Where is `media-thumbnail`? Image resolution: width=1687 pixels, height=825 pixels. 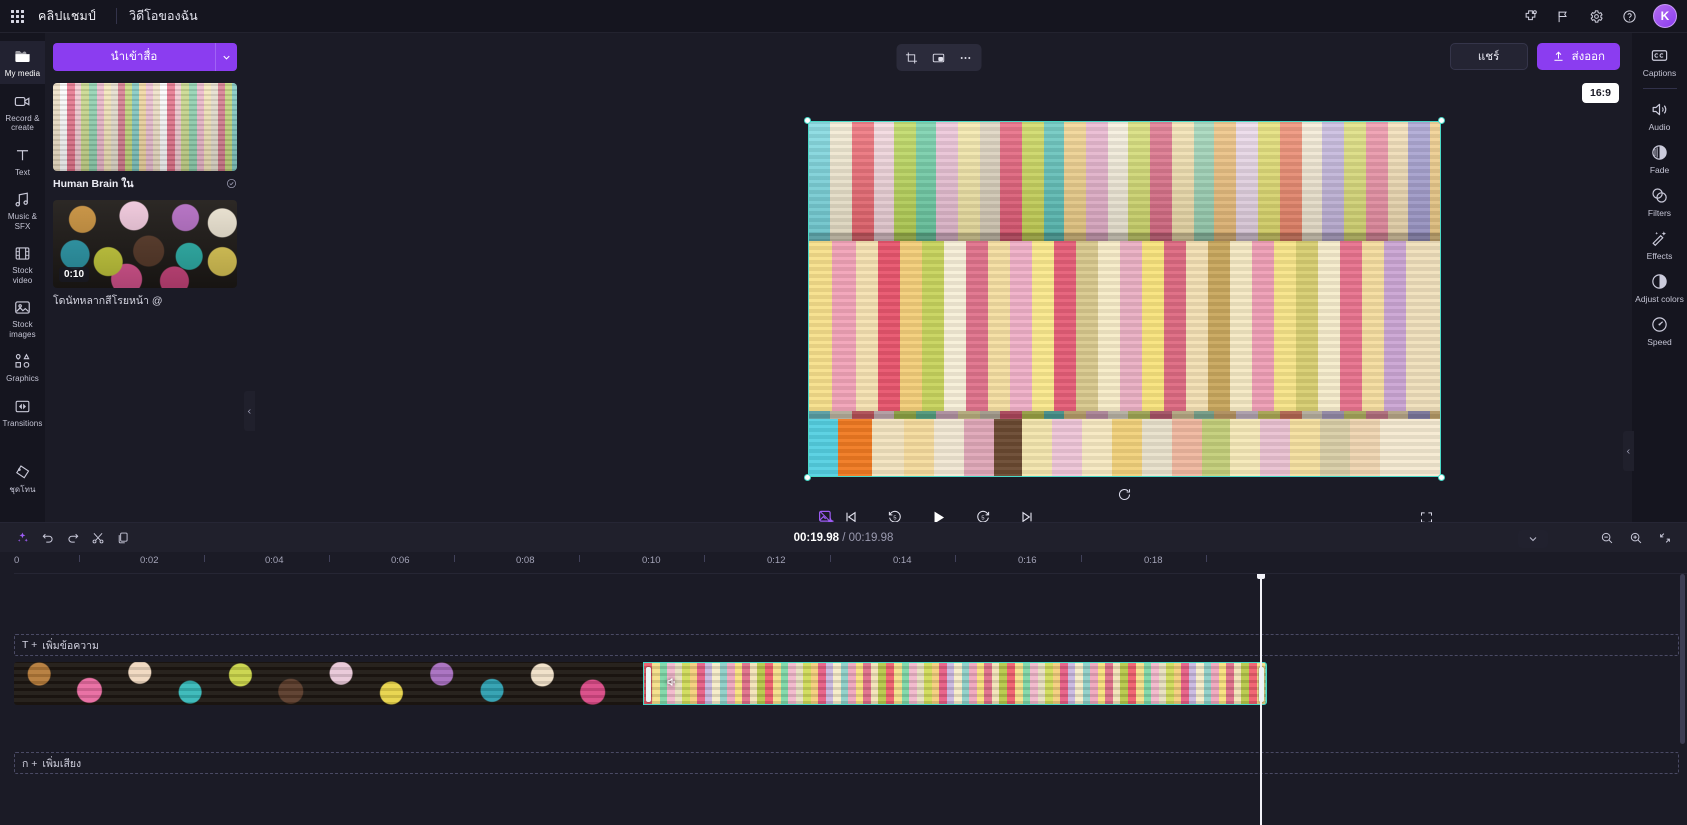
media-thumbnail is located at coordinates (145, 127).